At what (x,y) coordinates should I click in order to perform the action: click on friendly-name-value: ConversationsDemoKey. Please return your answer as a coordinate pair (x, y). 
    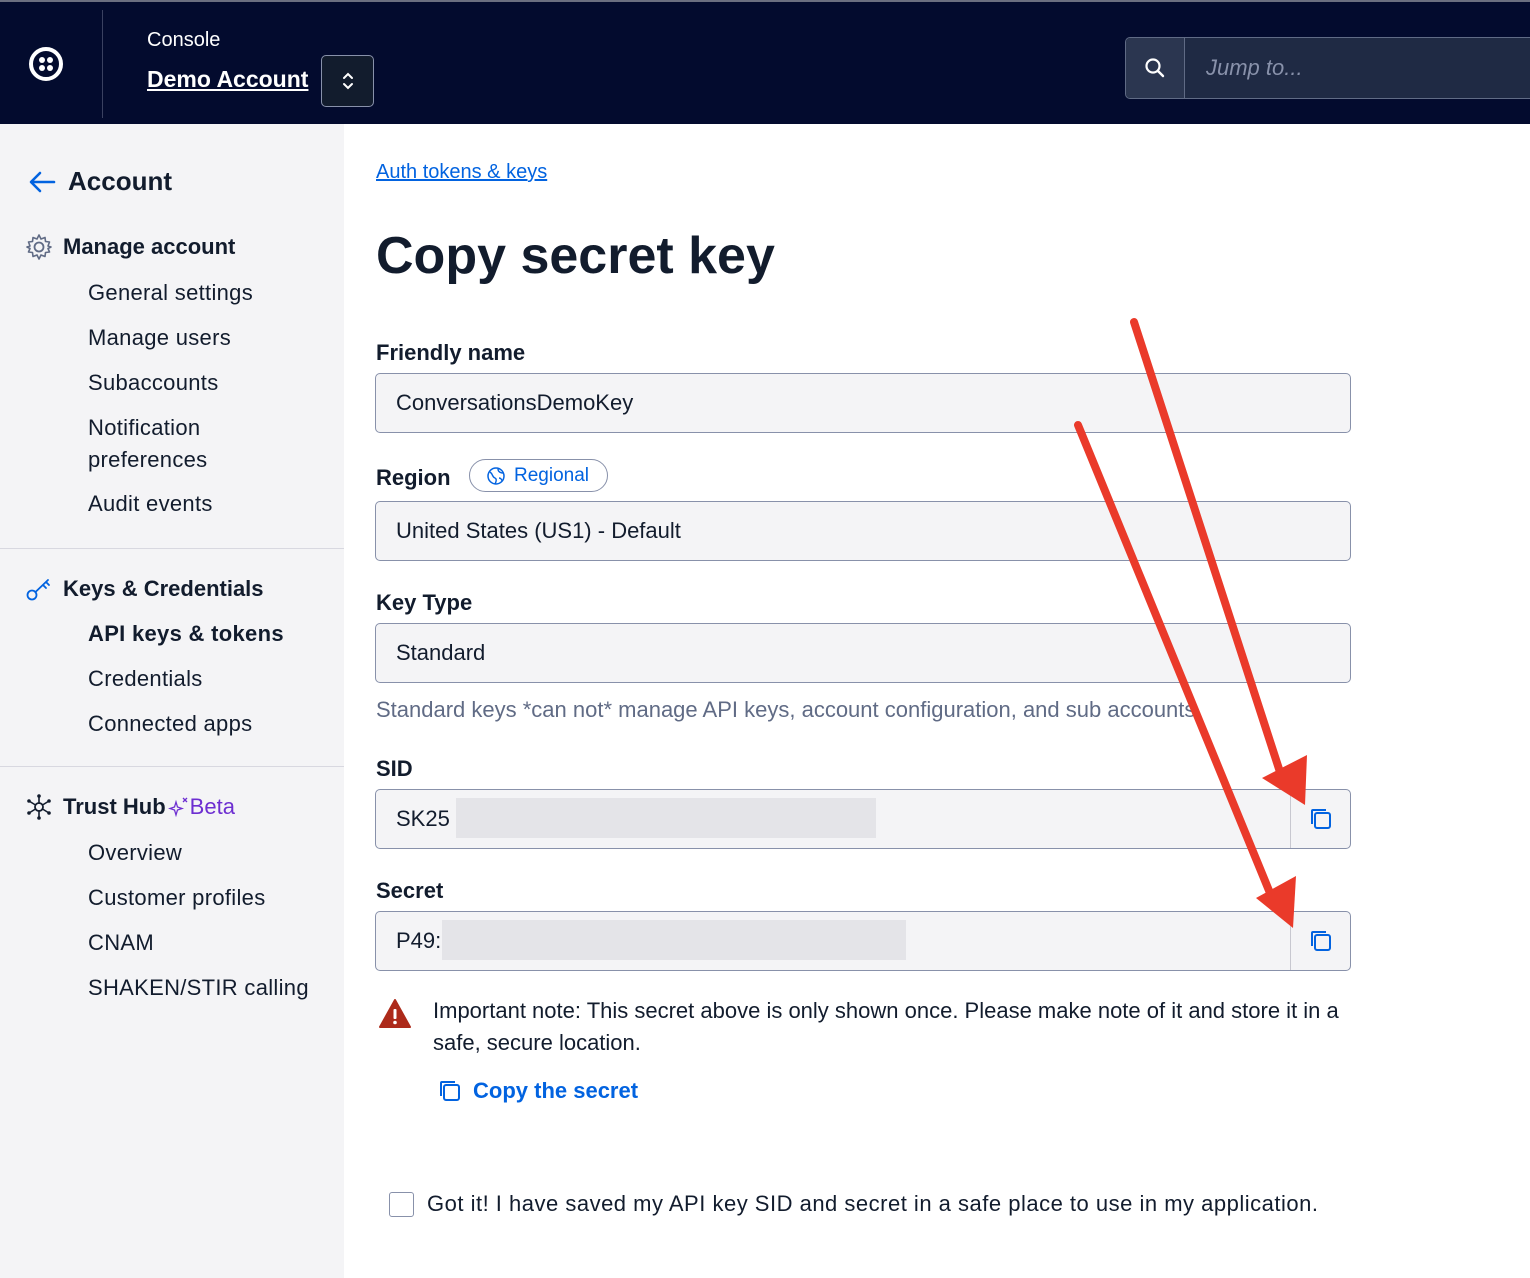
    Looking at the image, I should click on (515, 402).